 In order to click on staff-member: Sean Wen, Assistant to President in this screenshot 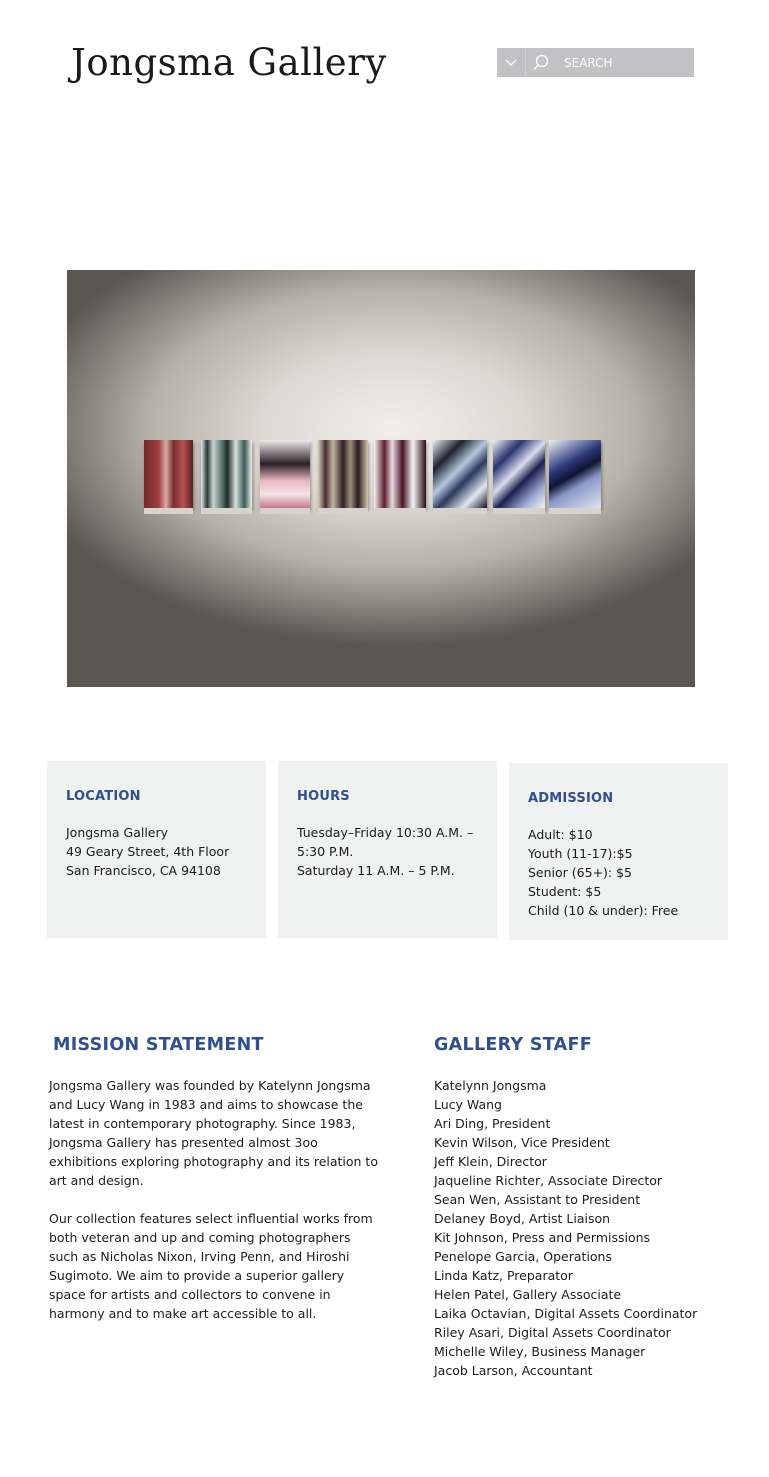, I will do `click(537, 1199)`.